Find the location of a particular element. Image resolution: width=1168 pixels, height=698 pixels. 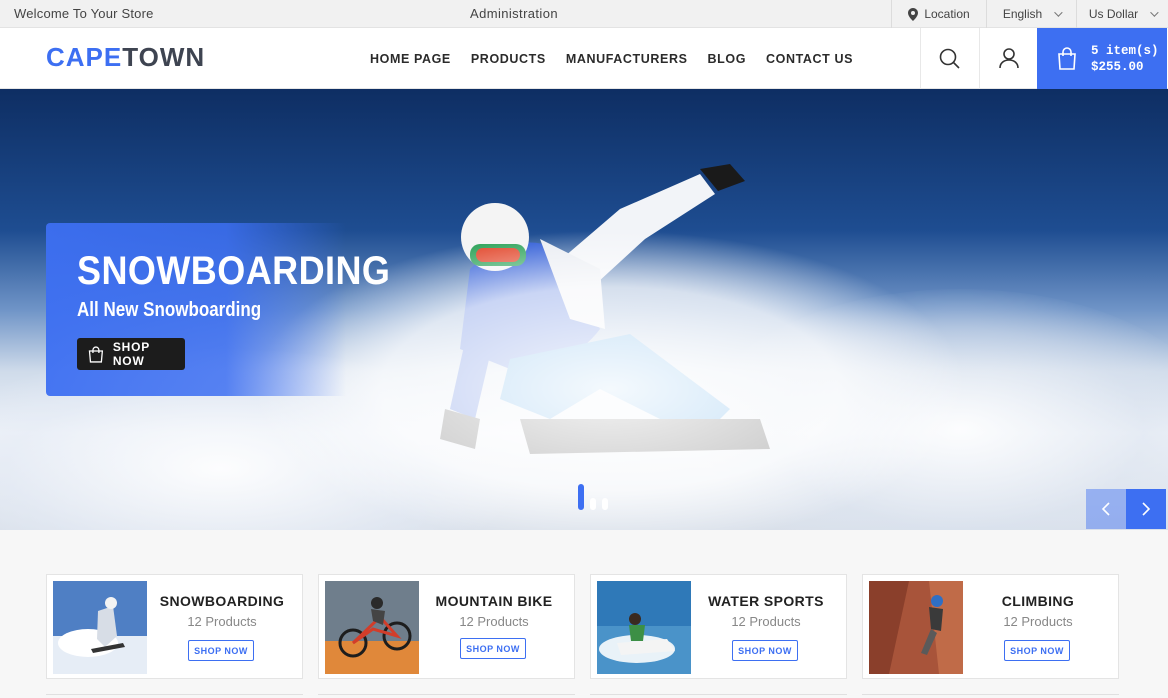

category-card-climbing: CLIMBING 12 Products SHOP NOW is located at coordinates (990, 626).